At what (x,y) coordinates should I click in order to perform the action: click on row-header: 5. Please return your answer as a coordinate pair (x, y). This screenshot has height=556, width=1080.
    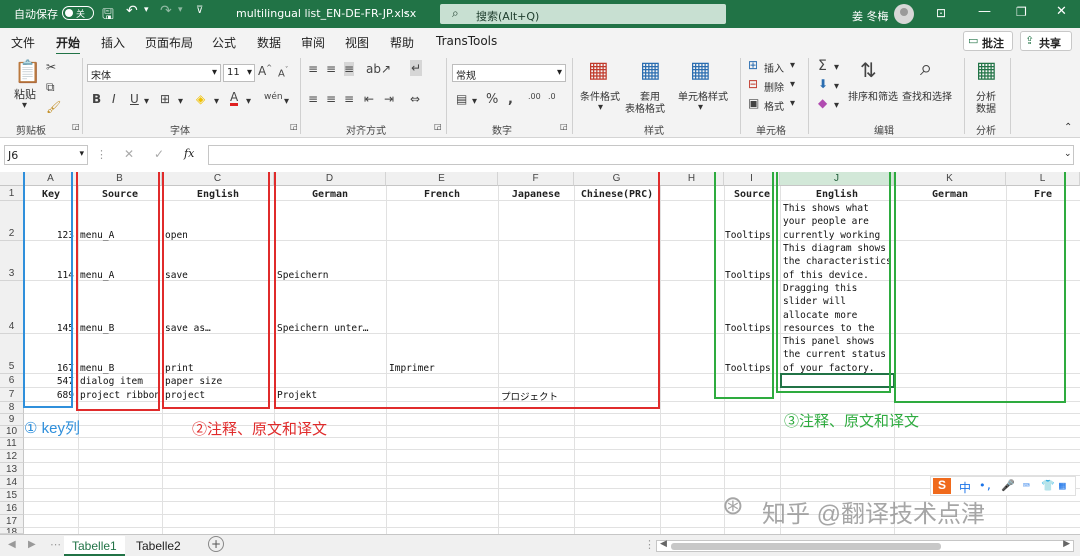
    Looking at the image, I should click on (12, 354).